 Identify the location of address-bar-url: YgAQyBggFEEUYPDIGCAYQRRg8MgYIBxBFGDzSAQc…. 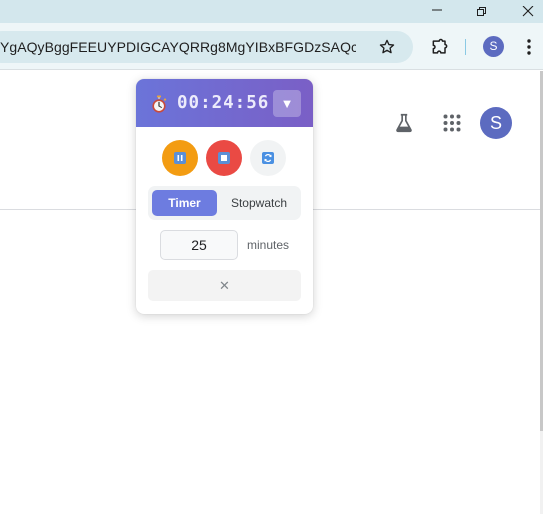
(178, 47).